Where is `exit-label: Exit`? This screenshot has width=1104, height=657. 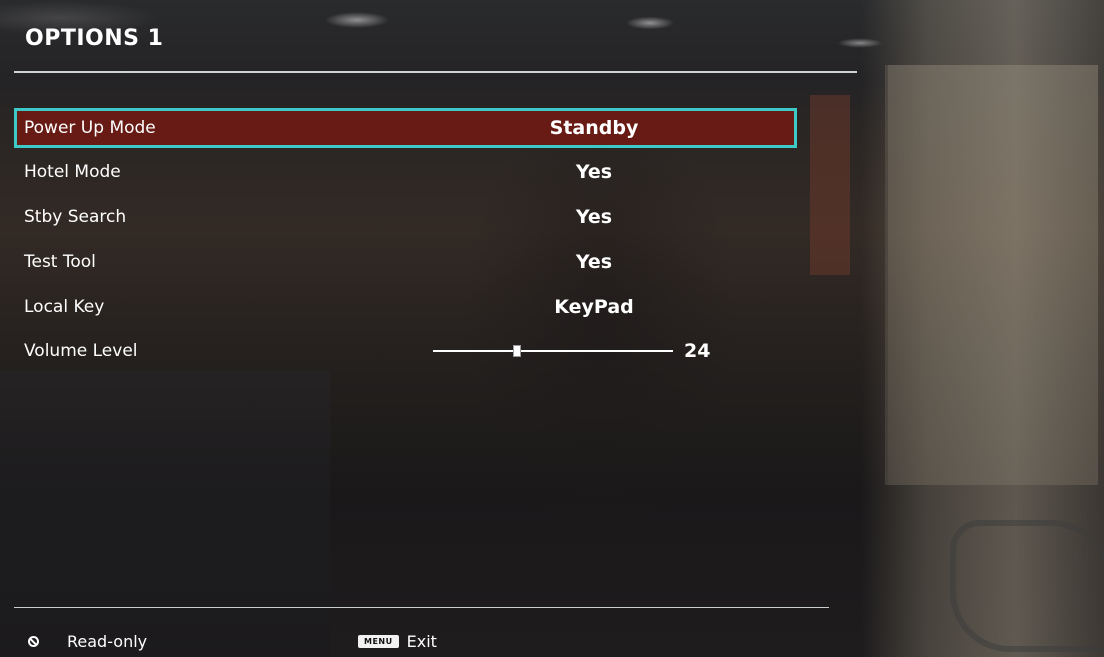 exit-label: Exit is located at coordinates (421, 641).